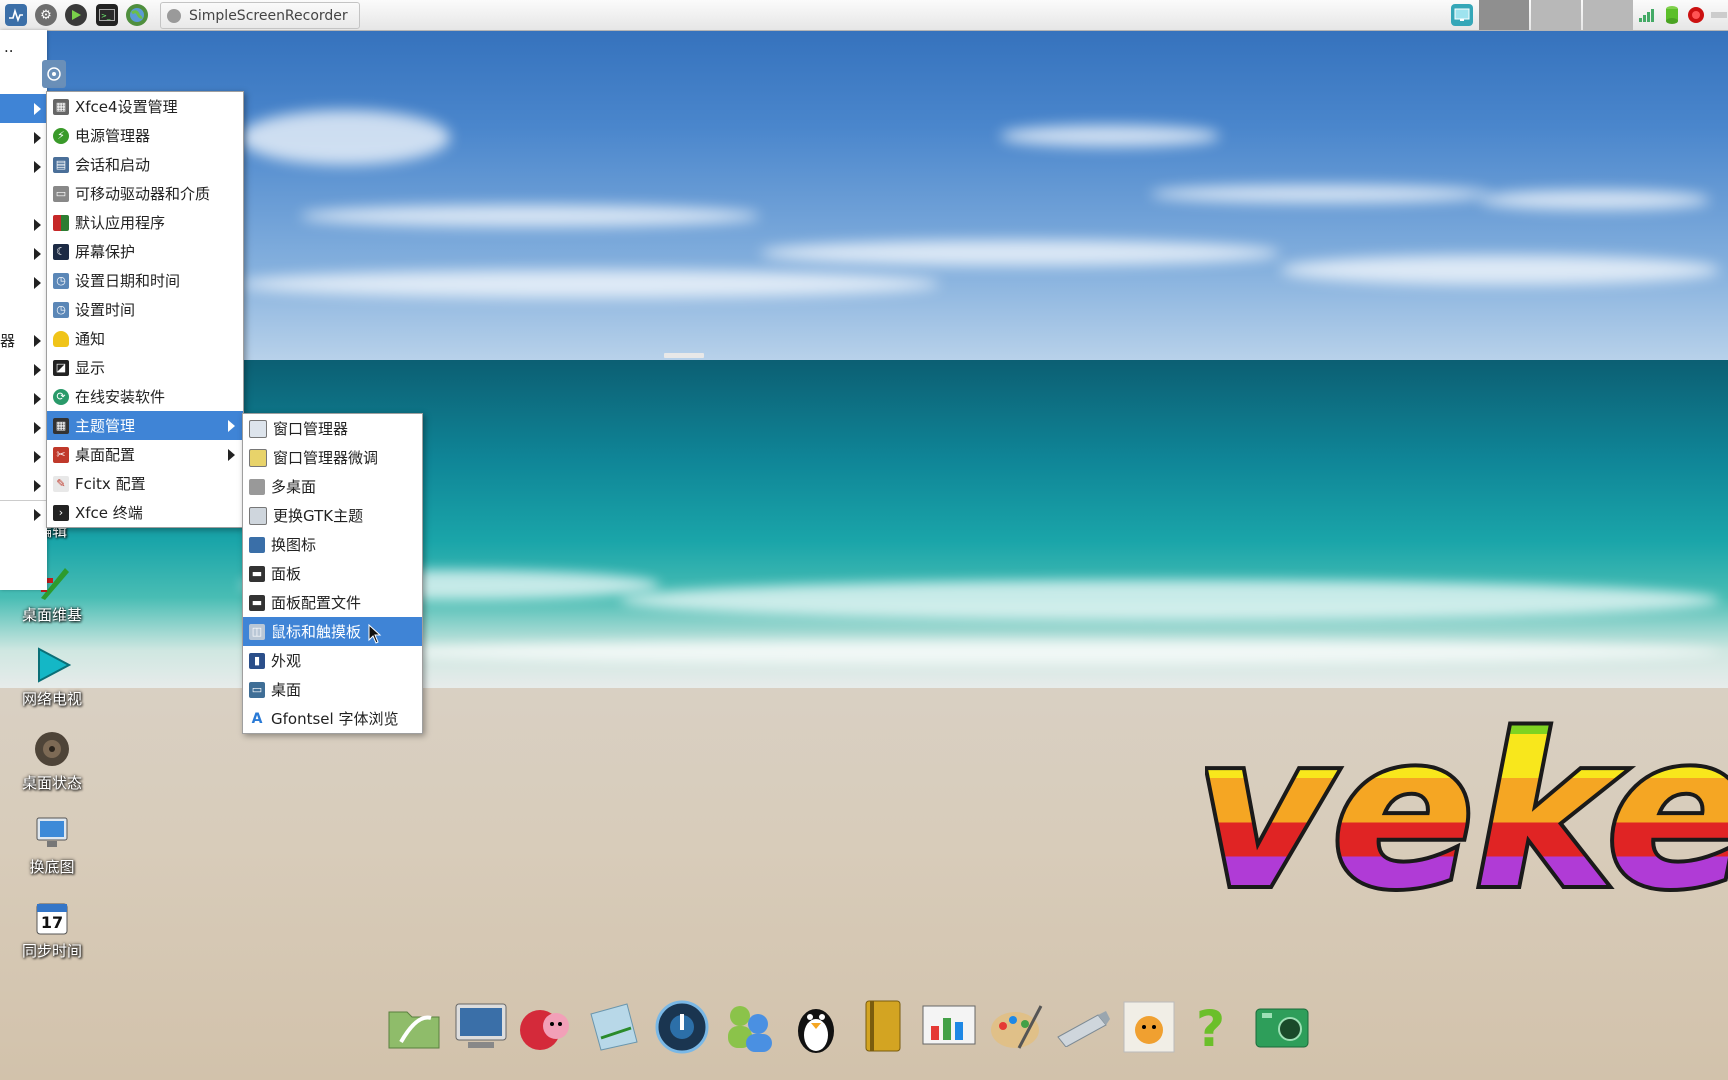 The image size is (1728, 1080). What do you see at coordinates (137, 15) in the screenshot?
I see `globe-icon` at bounding box center [137, 15].